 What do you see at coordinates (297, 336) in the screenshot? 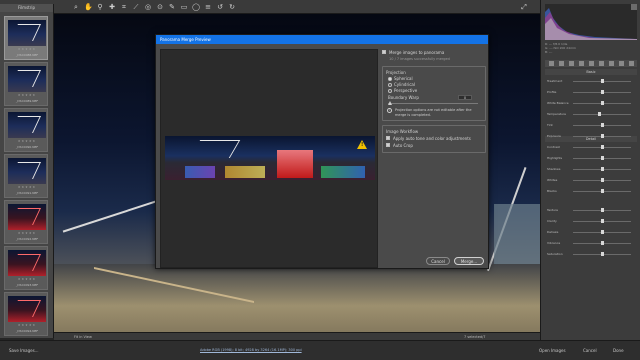
I see `preview-status-strip: Fit in View 7 selected/7` at bounding box center [297, 336].